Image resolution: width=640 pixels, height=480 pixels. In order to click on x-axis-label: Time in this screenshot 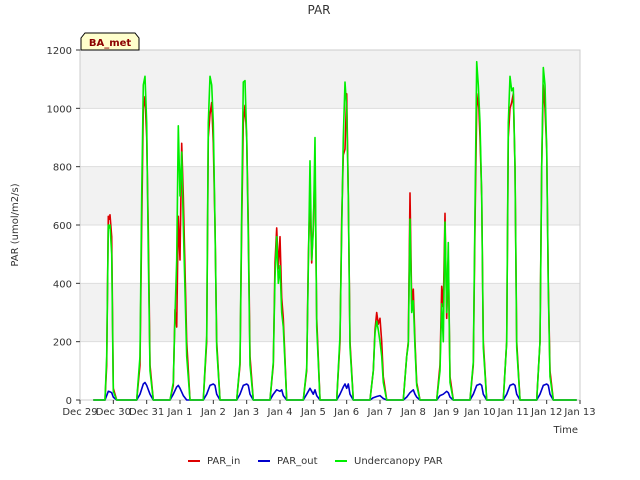, I will do `click(565, 430)`.